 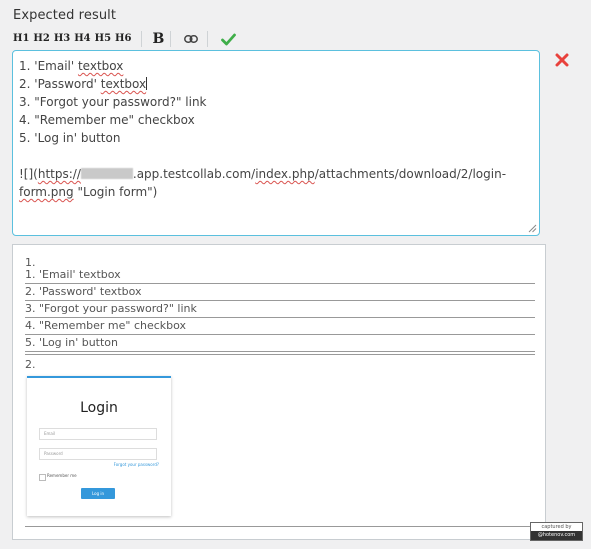 I want to click on markdown-toolbar: H1 H2 H3 H4 H5 H6 B, so click(x=125, y=39).